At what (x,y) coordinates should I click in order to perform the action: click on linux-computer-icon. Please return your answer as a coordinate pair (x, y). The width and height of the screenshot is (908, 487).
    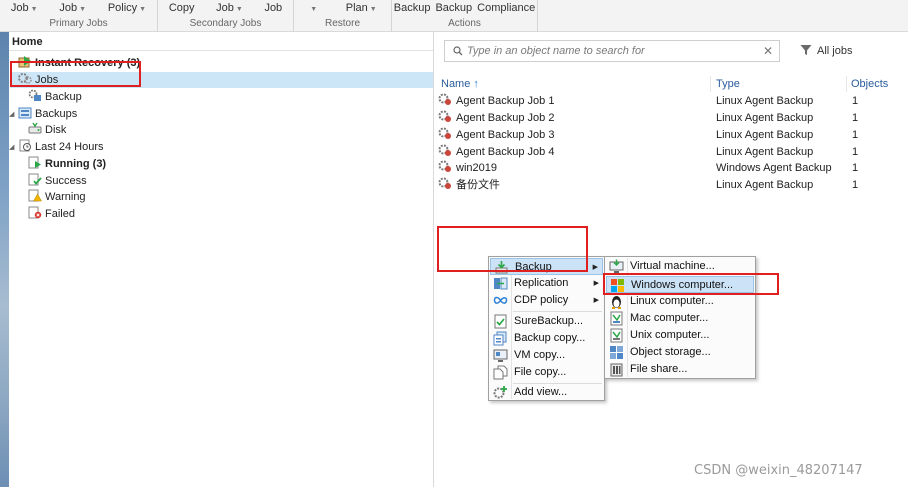
    Looking at the image, I should click on (616, 302).